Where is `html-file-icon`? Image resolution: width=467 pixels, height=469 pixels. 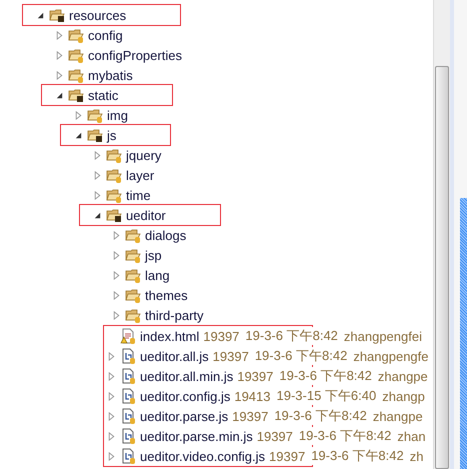
html-file-icon is located at coordinates (128, 336).